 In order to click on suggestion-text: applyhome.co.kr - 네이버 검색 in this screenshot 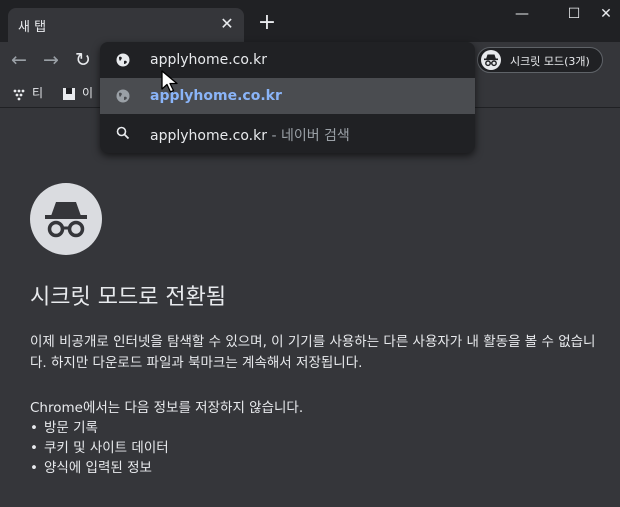, I will do `click(250, 135)`.